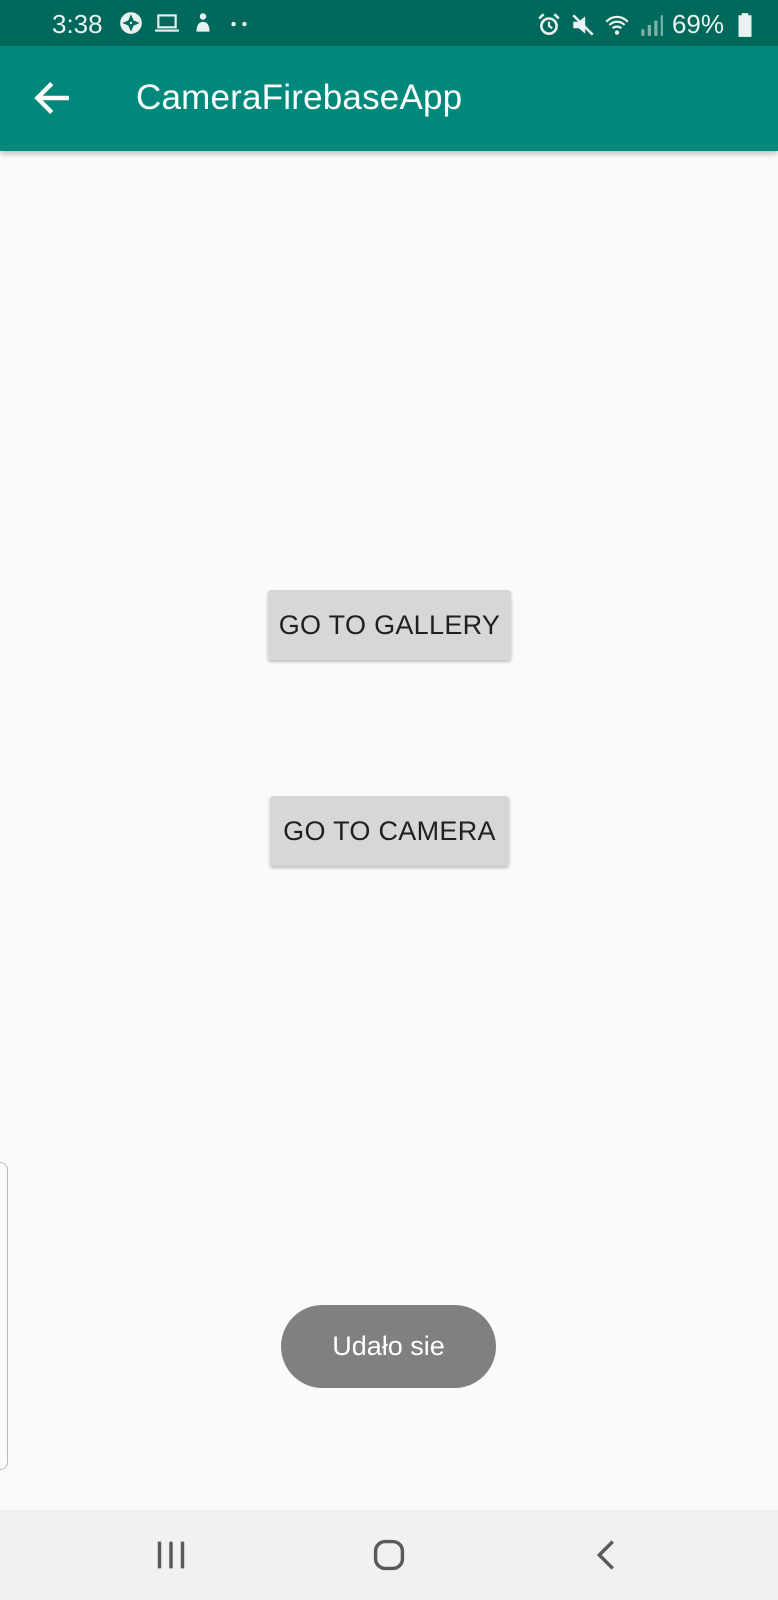  I want to click on alarm-icon, so click(549, 23).